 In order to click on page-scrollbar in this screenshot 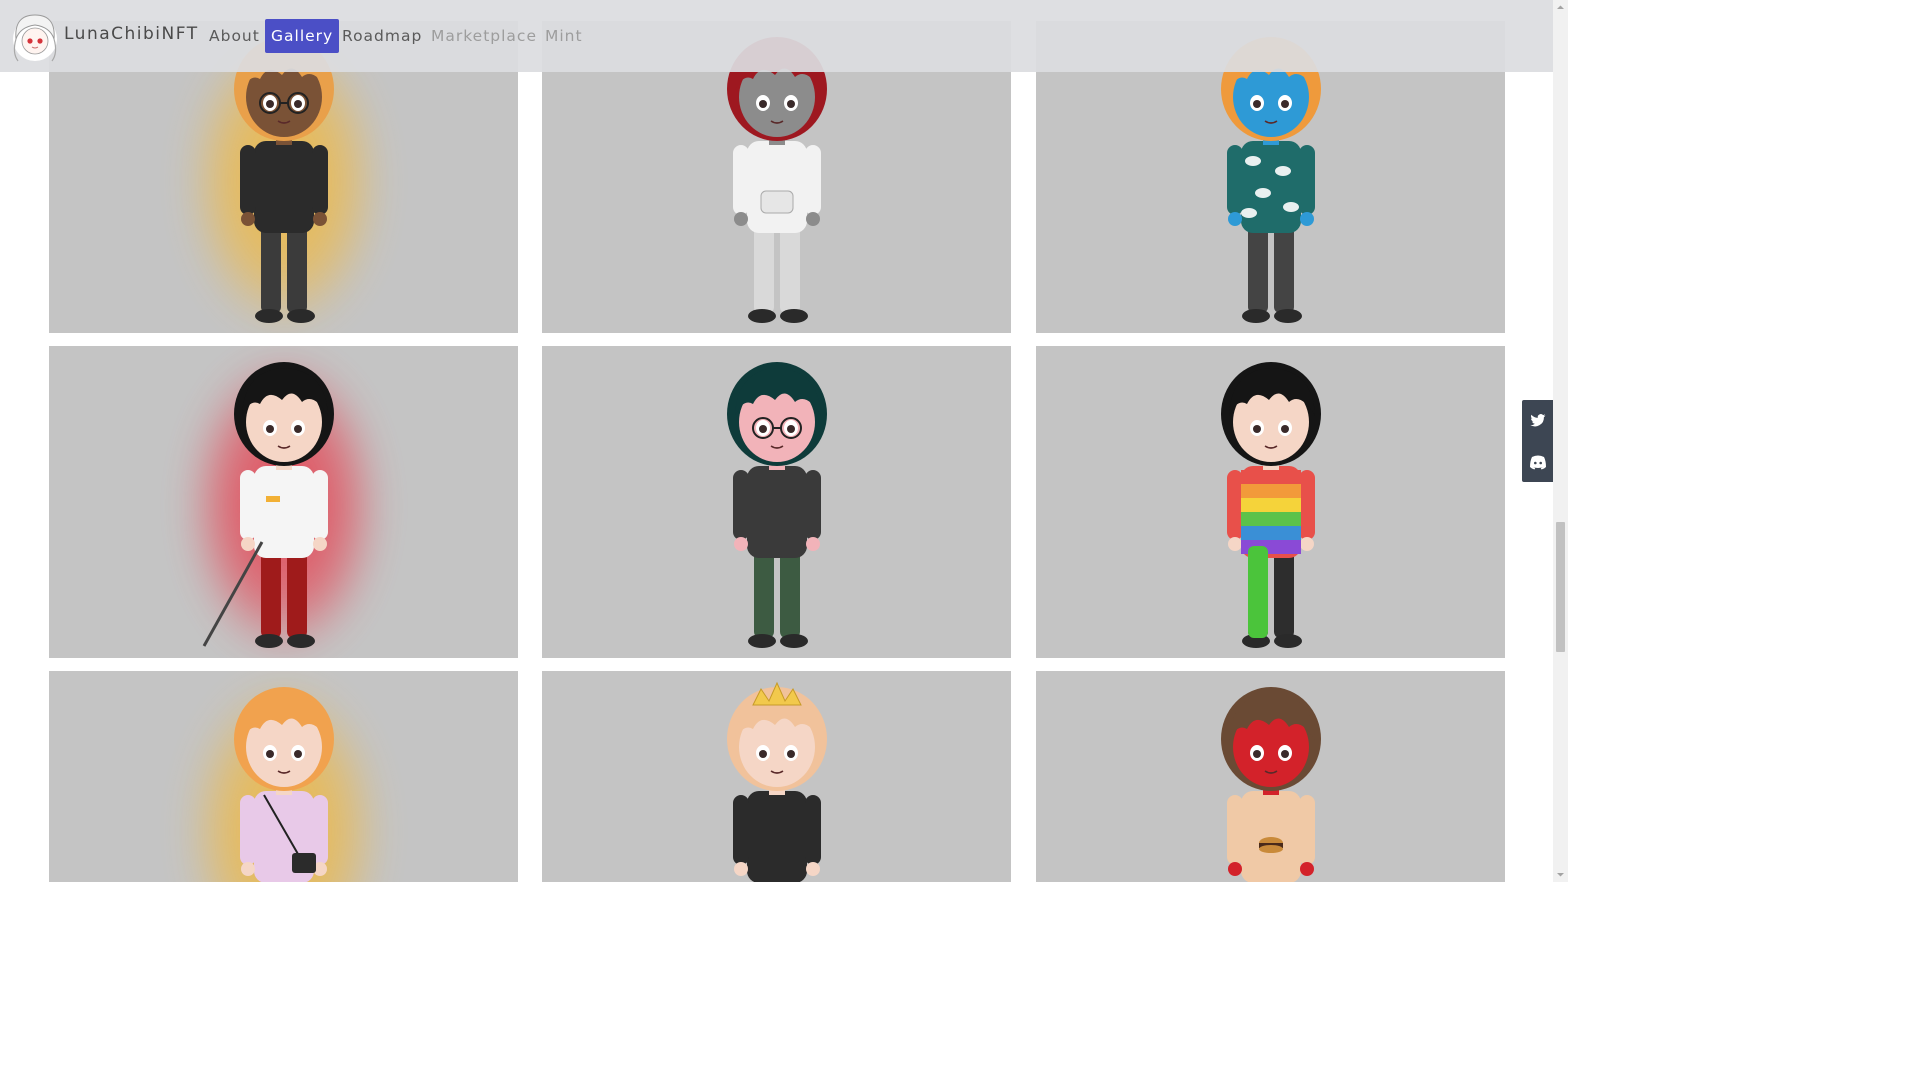, I will do `click(1560, 441)`.